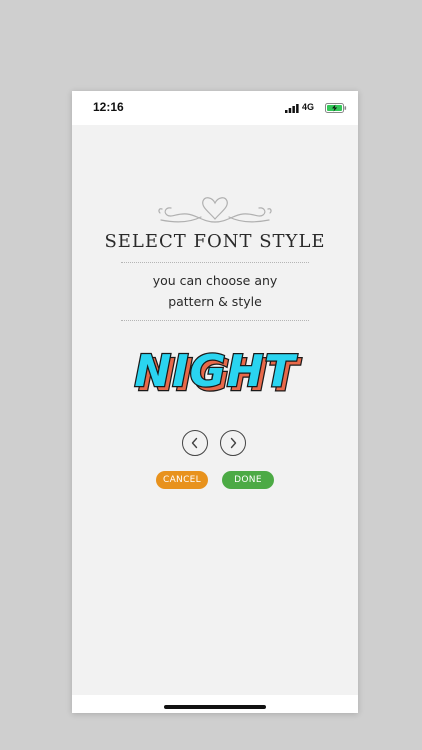  I want to click on battery-charging-icon, so click(336, 108).